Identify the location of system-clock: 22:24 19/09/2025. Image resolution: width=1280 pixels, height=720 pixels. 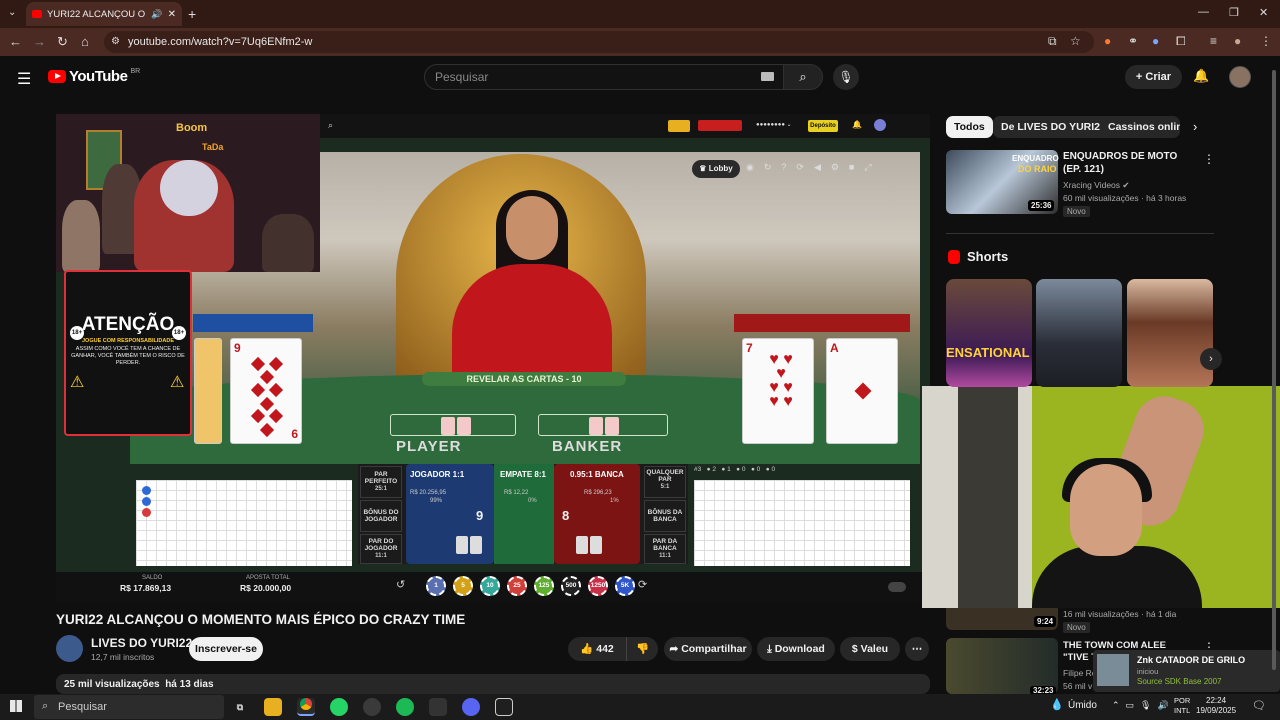
(1216, 706).